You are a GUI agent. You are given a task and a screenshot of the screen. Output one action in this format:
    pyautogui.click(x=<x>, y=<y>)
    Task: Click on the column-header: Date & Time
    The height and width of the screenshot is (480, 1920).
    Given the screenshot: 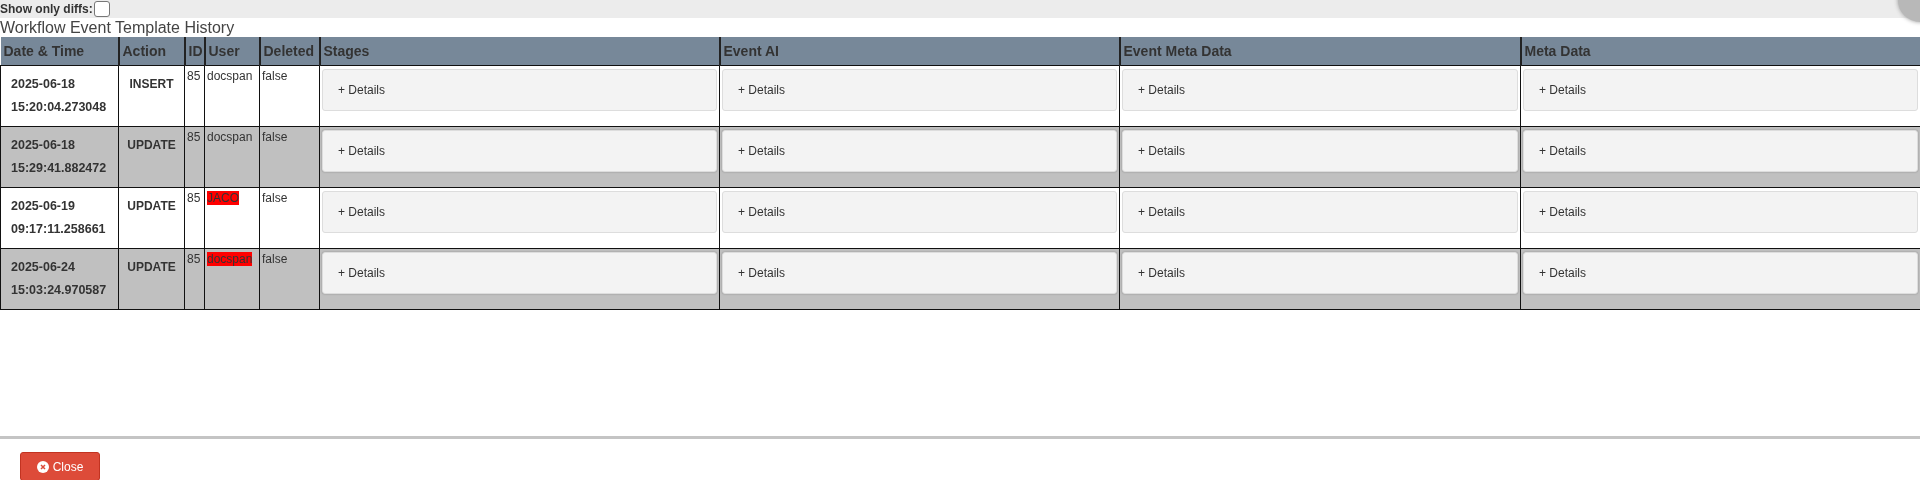 What is the action you would take?
    pyautogui.click(x=59, y=51)
    